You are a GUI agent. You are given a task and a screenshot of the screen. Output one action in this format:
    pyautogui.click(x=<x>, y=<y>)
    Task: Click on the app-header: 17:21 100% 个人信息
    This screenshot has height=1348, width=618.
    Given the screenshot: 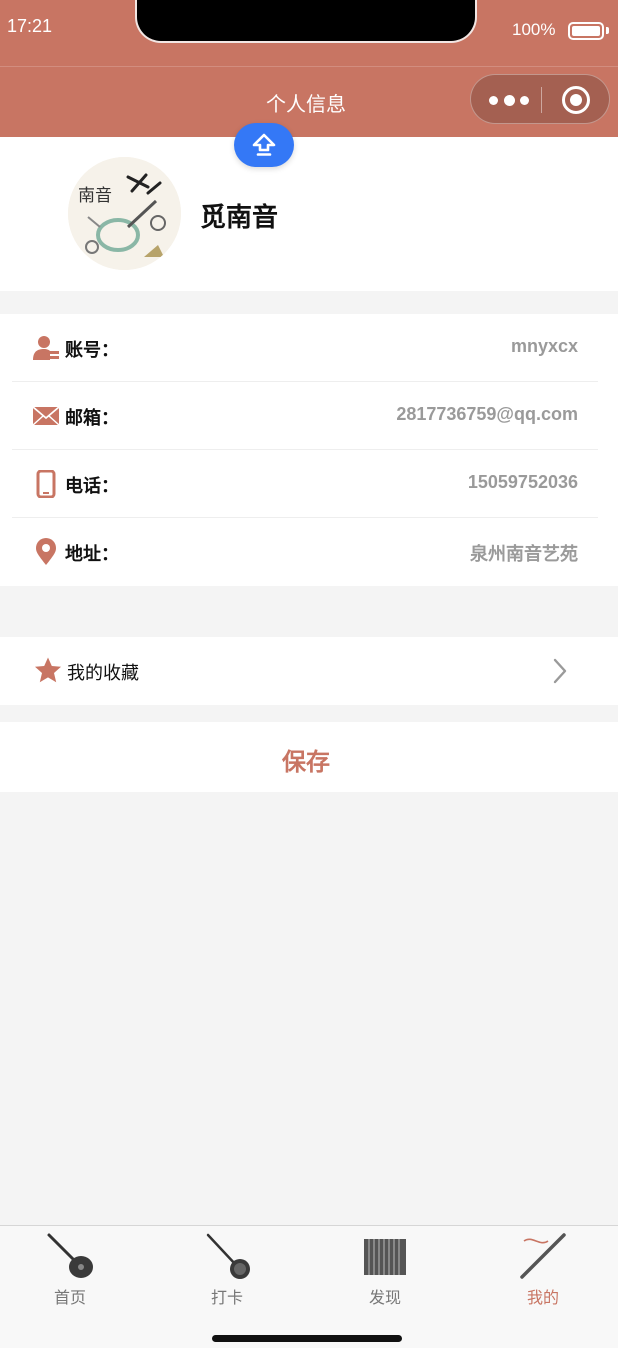 What is the action you would take?
    pyautogui.click(x=309, y=68)
    